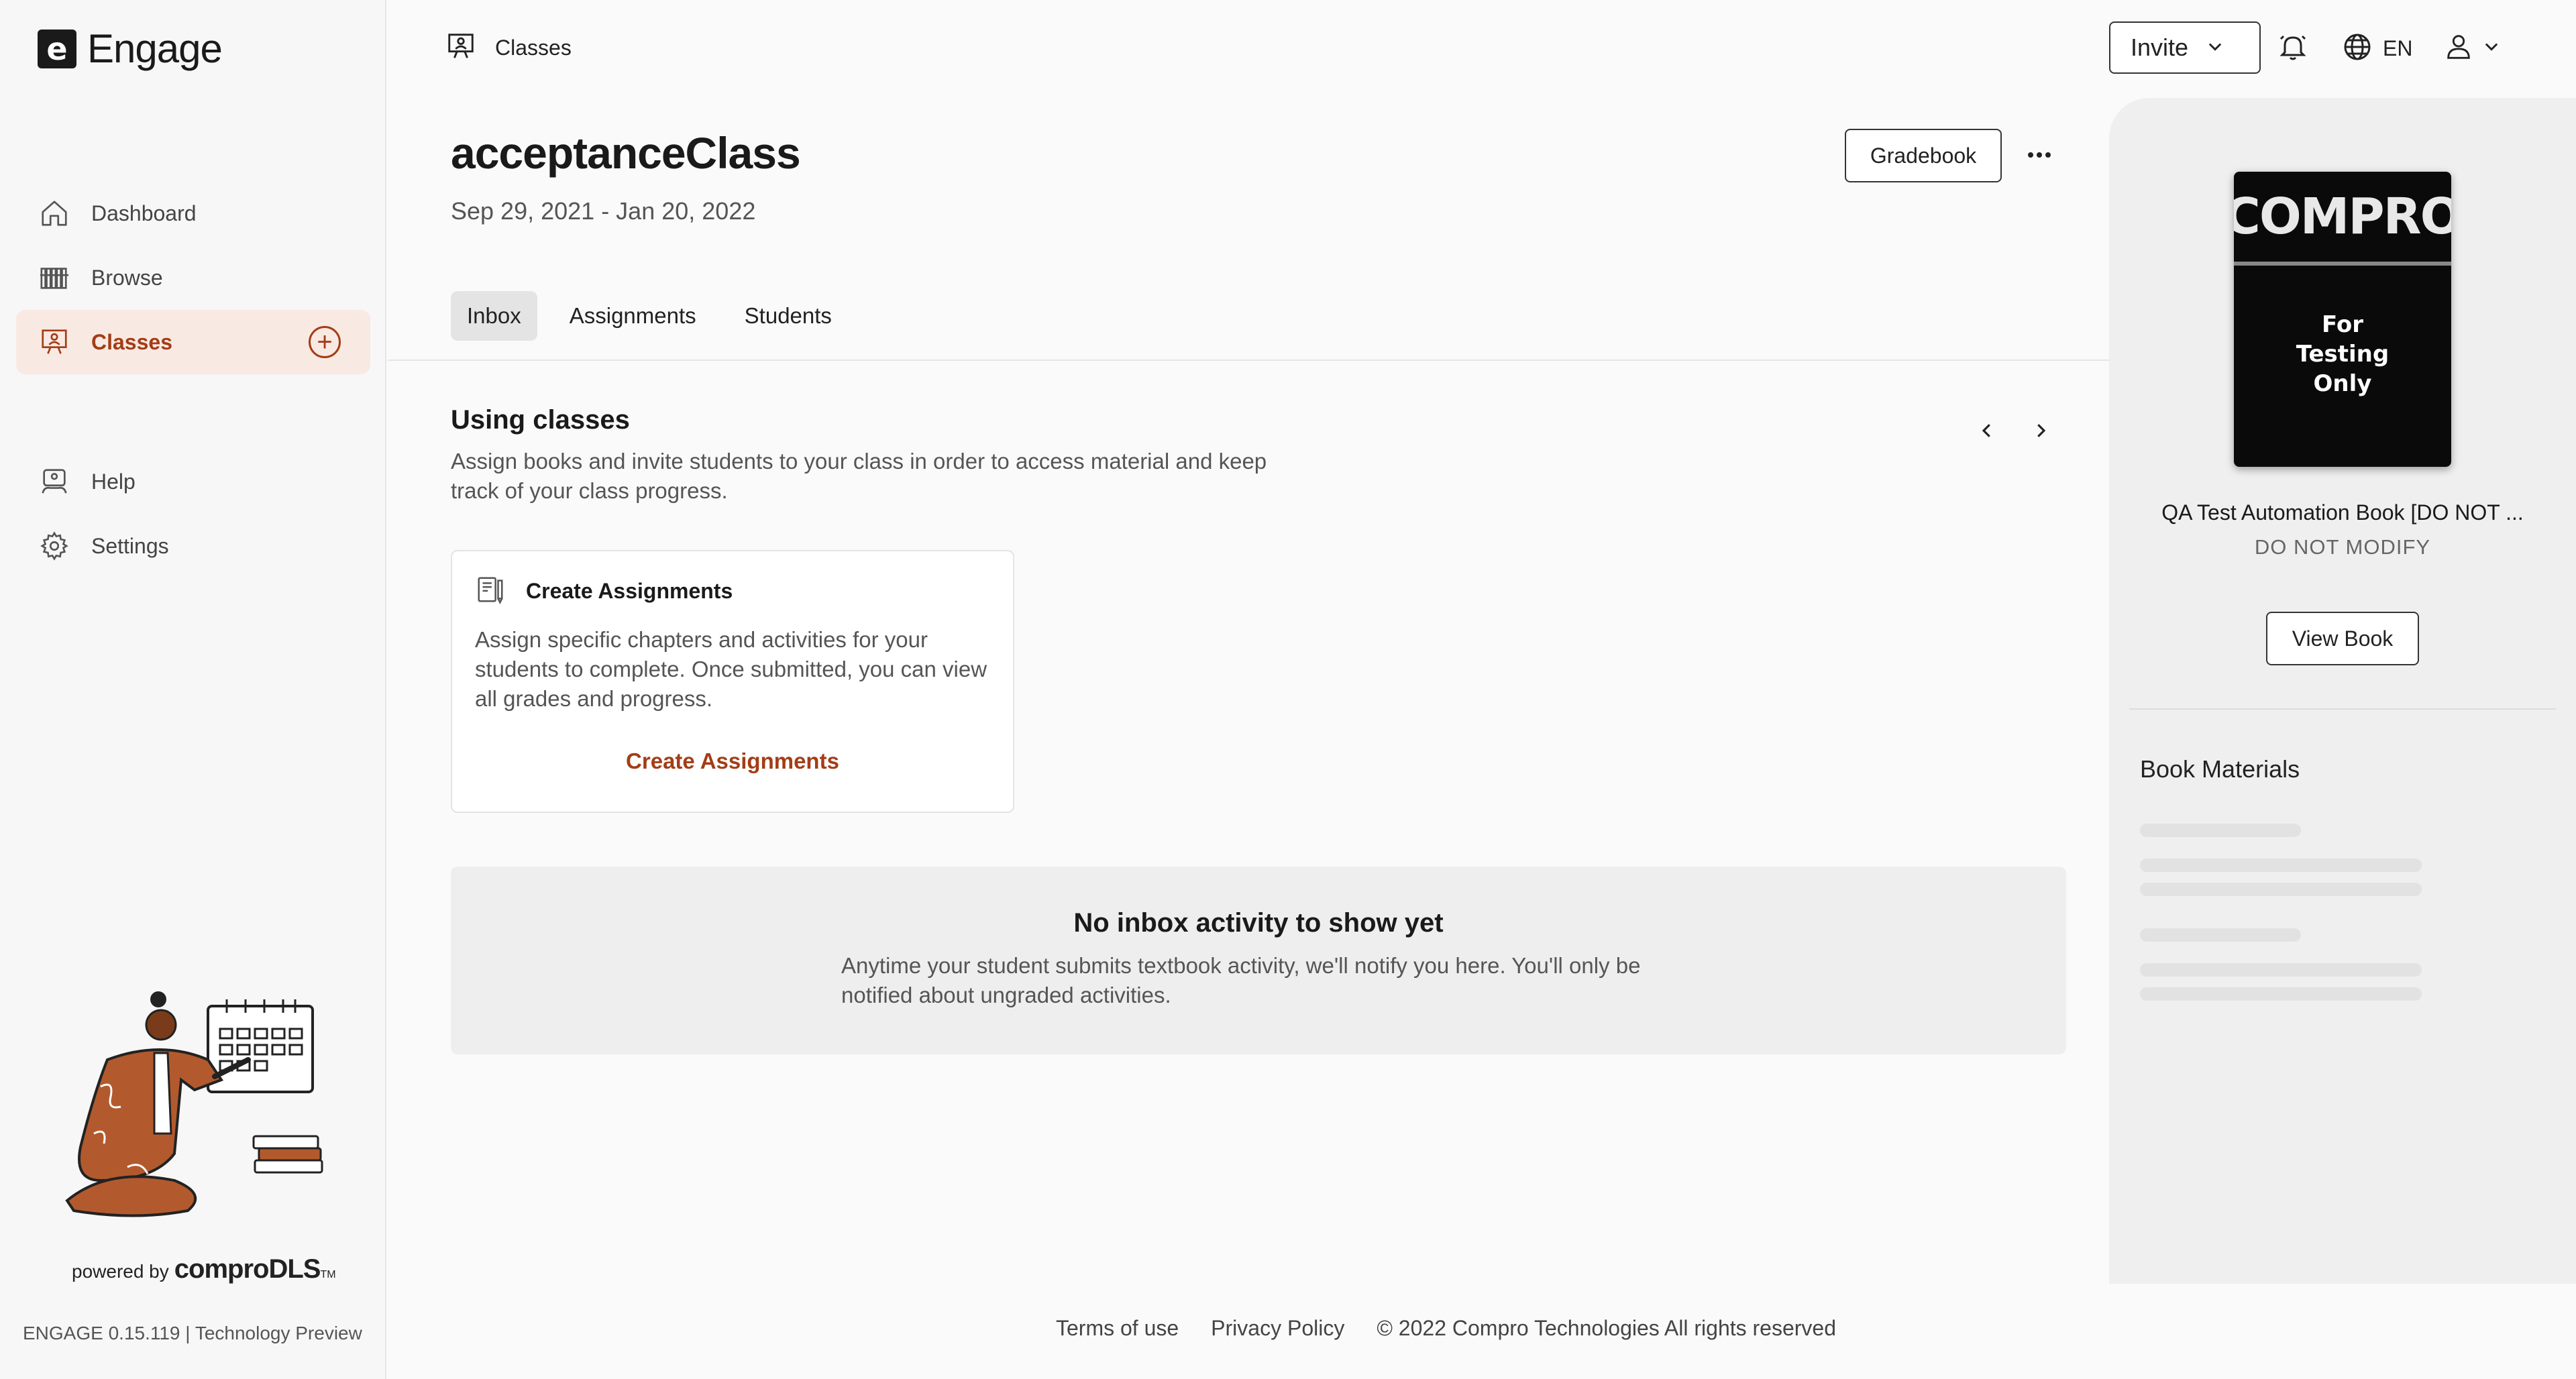  I want to click on card-header: Create Assignments, so click(604, 591).